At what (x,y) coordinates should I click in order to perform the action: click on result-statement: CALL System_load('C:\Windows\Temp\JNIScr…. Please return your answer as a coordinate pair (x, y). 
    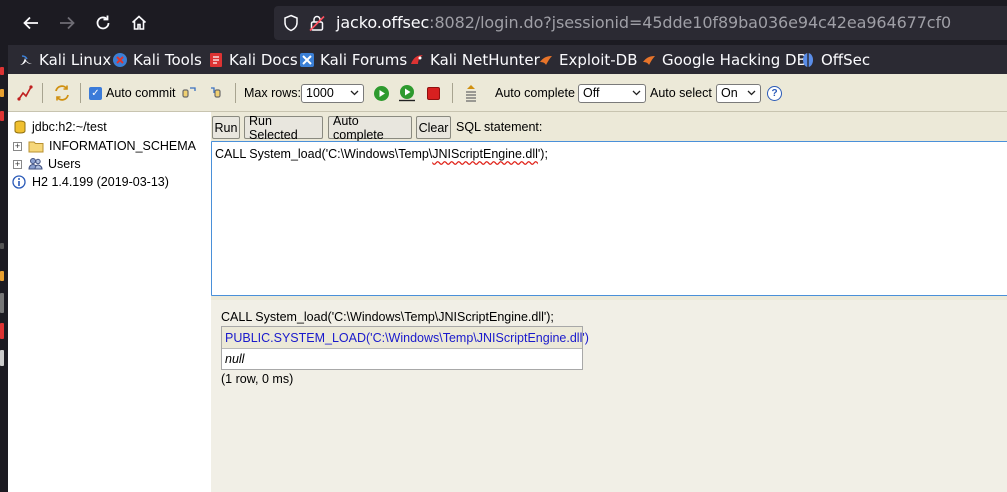
    Looking at the image, I should click on (387, 317).